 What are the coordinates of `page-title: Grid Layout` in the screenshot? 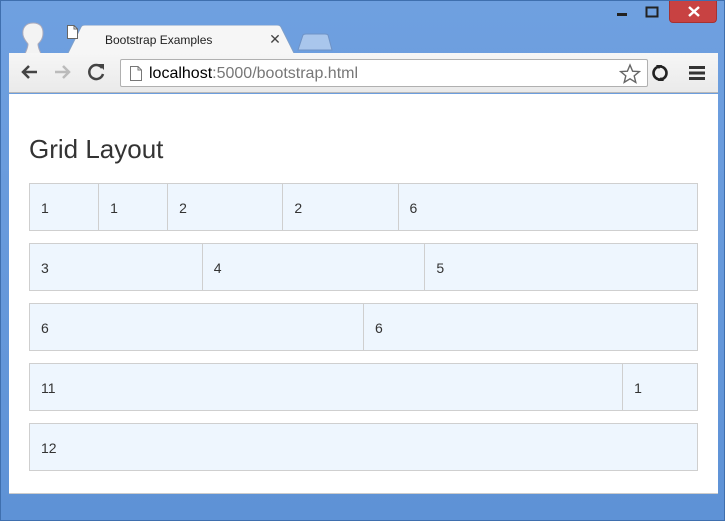 It's located at (96, 149).